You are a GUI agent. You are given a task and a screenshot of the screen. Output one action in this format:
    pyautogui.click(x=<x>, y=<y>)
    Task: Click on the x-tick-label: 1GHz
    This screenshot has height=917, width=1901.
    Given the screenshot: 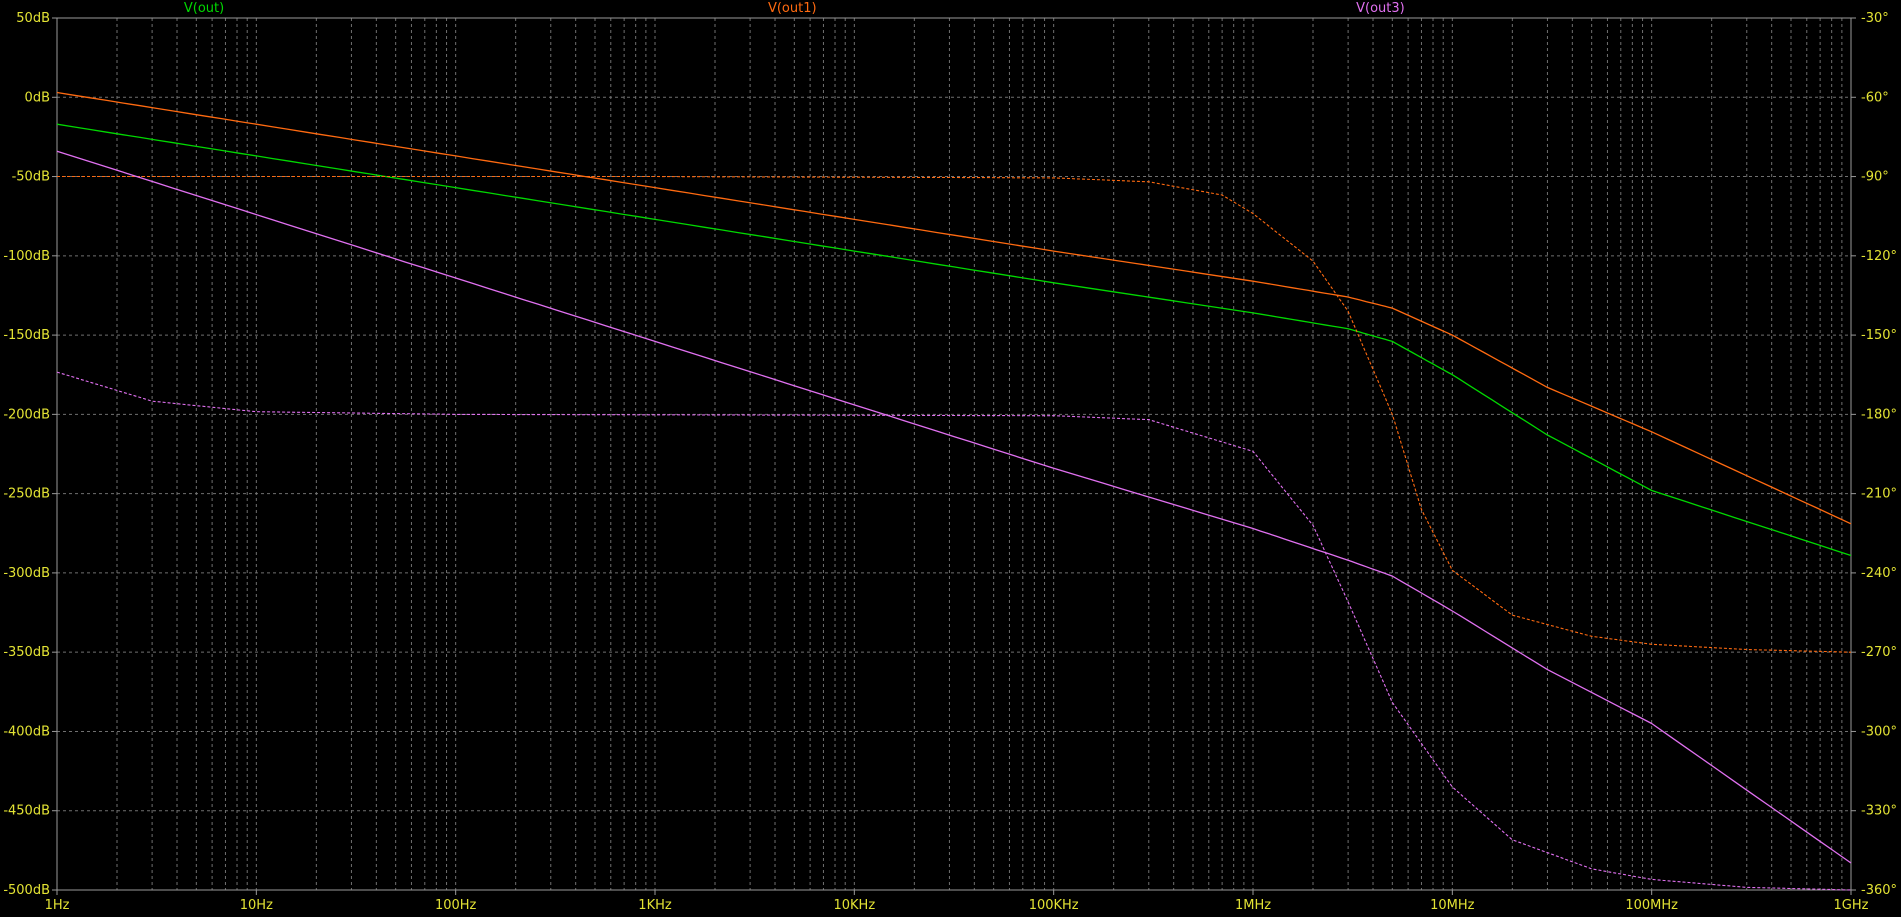 What is the action you would take?
    pyautogui.click(x=1851, y=905)
    